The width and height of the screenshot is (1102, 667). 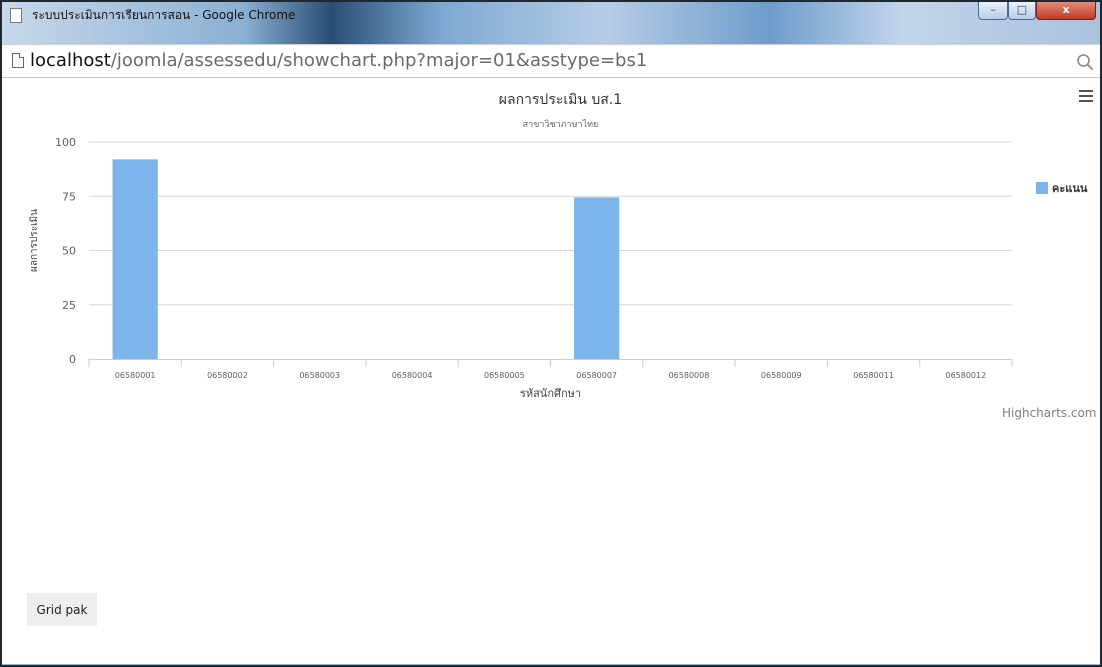 What do you see at coordinates (873, 375) in the screenshot?
I see `x-tick-label: 06580011` at bounding box center [873, 375].